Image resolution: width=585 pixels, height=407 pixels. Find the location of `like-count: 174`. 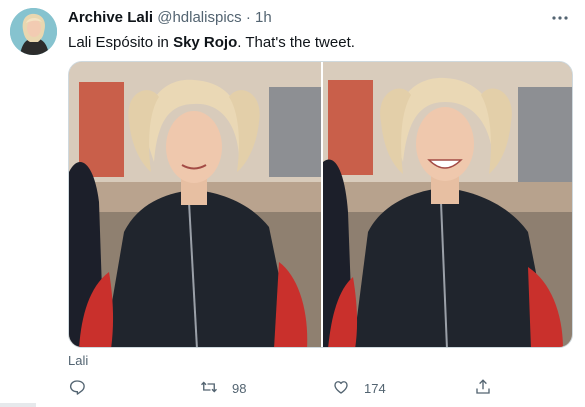

like-count: 174 is located at coordinates (375, 388).